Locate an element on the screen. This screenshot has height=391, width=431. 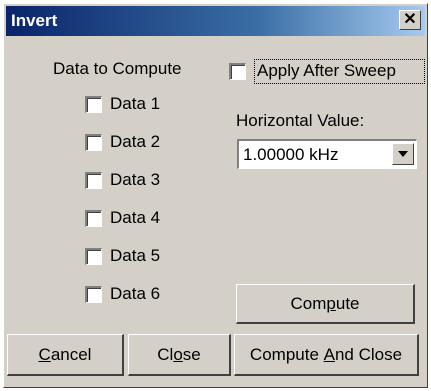
close-label-pre: Cl is located at coordinates (165, 354).